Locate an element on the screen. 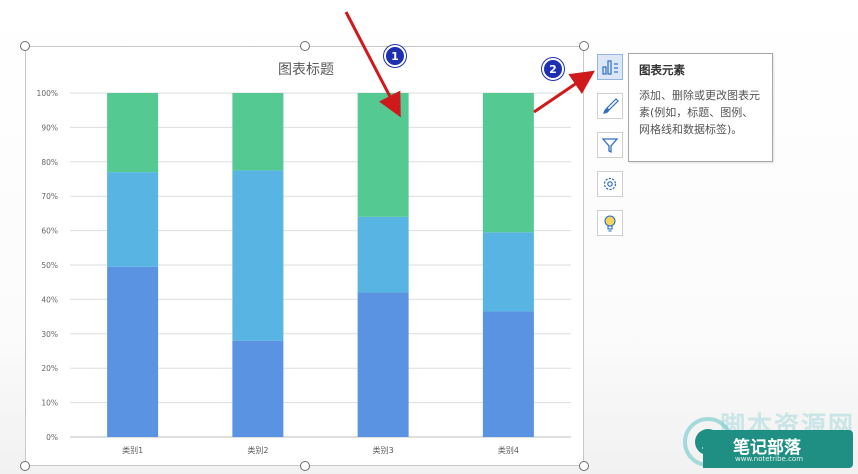 This screenshot has width=858, height=474. step-badge-1: 1 is located at coordinates (395, 56).